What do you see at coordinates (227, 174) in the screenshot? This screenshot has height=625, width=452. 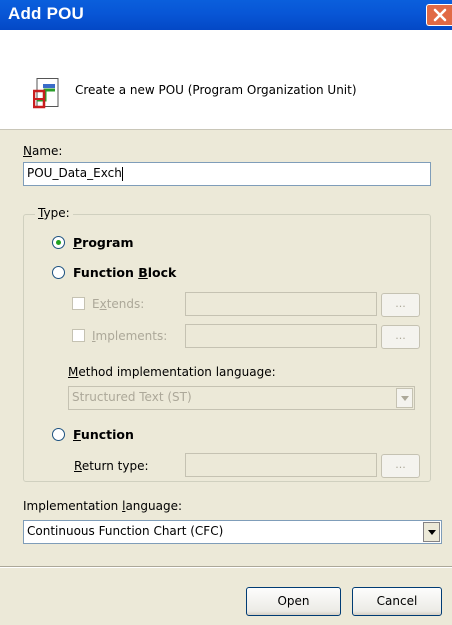 I see `name-input: POU_Data_Exch` at bounding box center [227, 174].